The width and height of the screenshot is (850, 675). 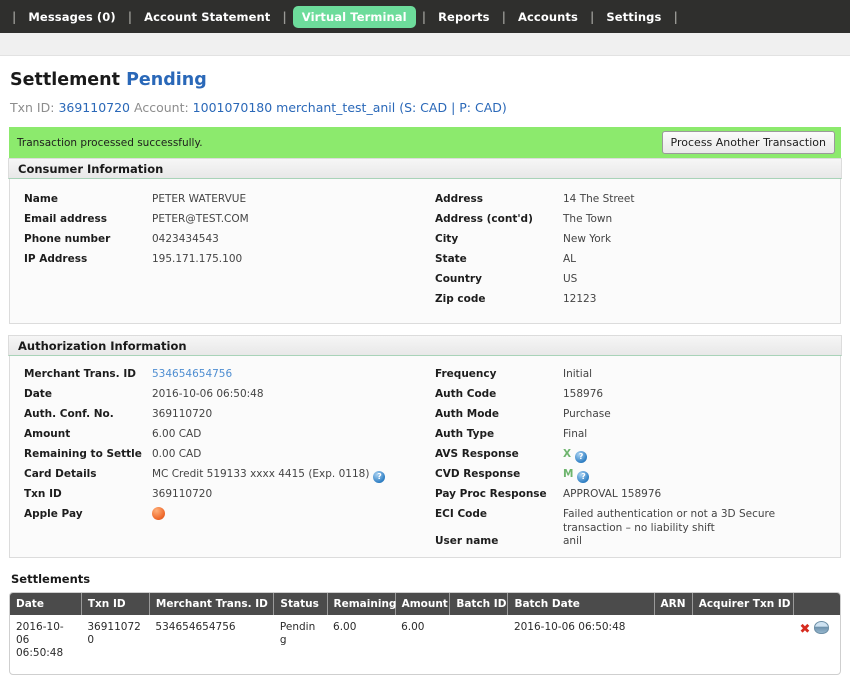 I want to click on field-label-remaining-to-settle: Remaining to Settle, so click(x=83, y=454).